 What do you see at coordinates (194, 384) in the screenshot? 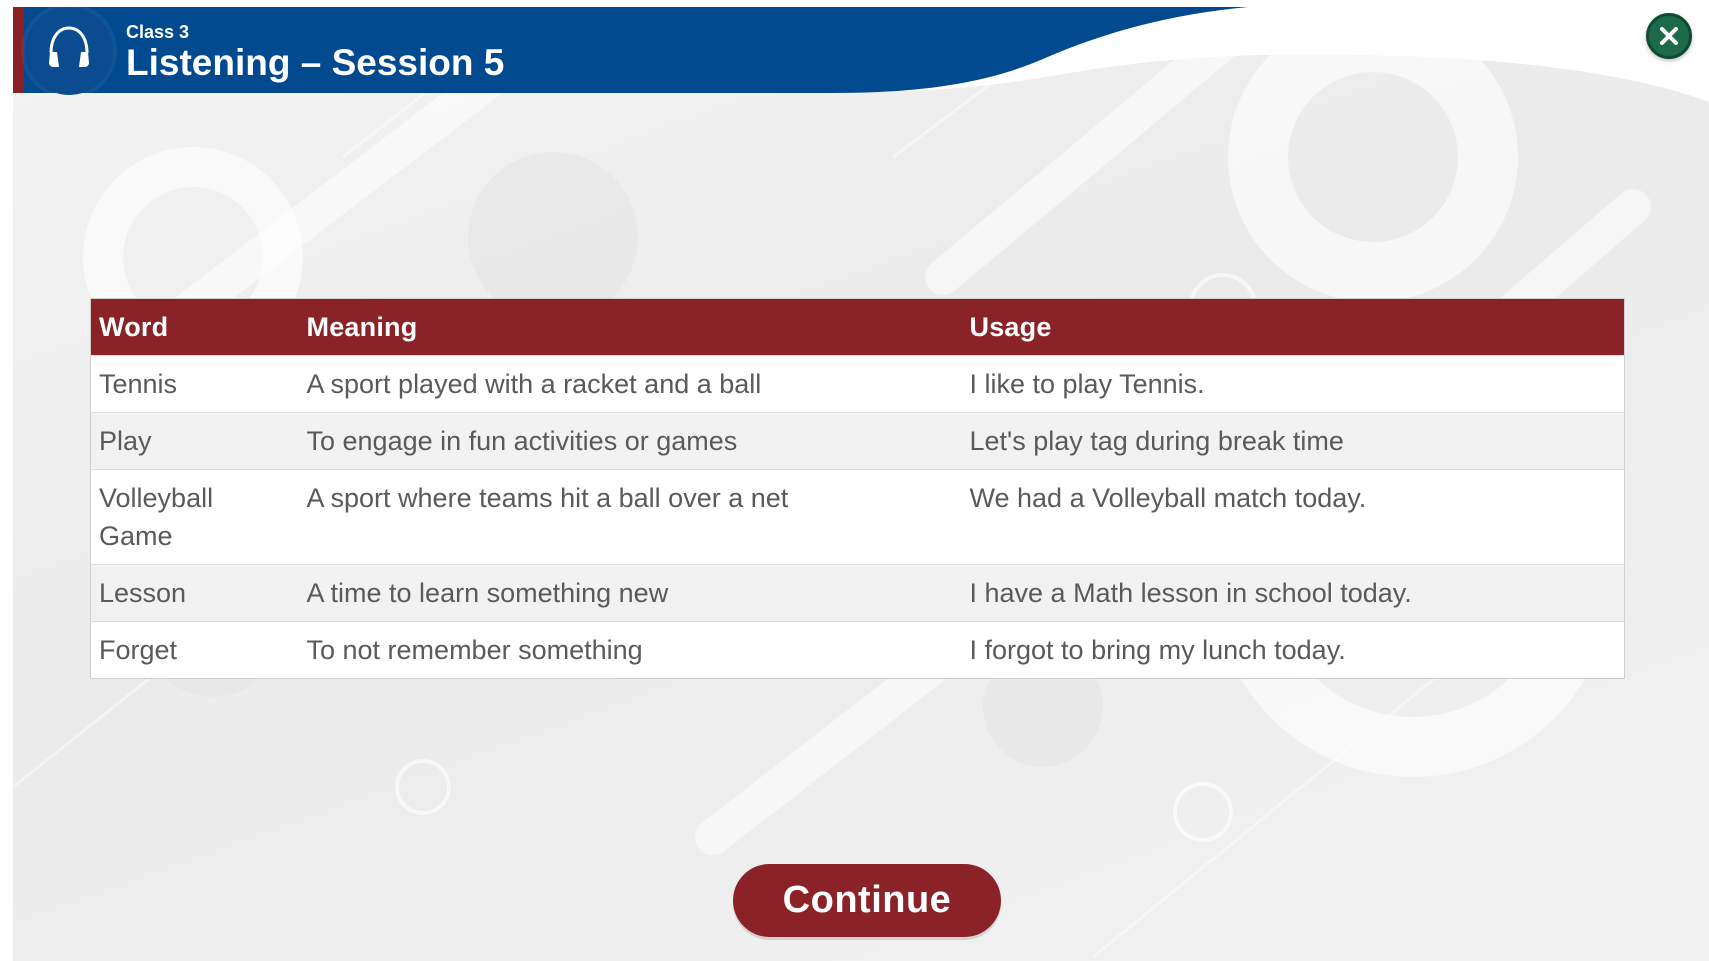
I see `word-cell: Tennis` at bounding box center [194, 384].